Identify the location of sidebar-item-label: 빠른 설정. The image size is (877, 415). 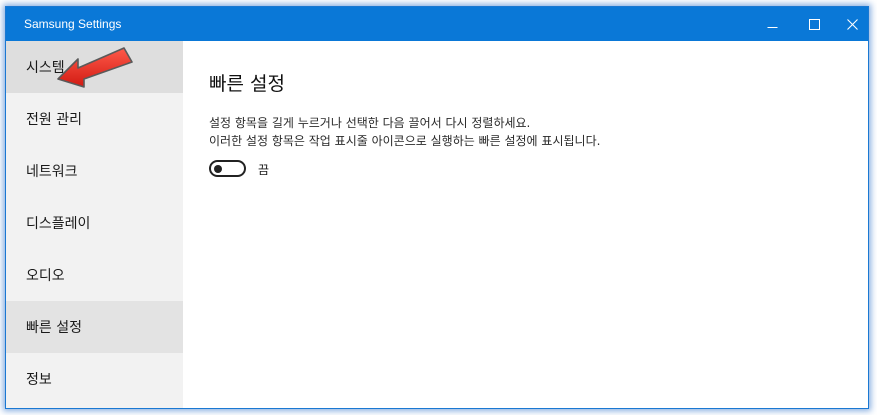
(54, 328).